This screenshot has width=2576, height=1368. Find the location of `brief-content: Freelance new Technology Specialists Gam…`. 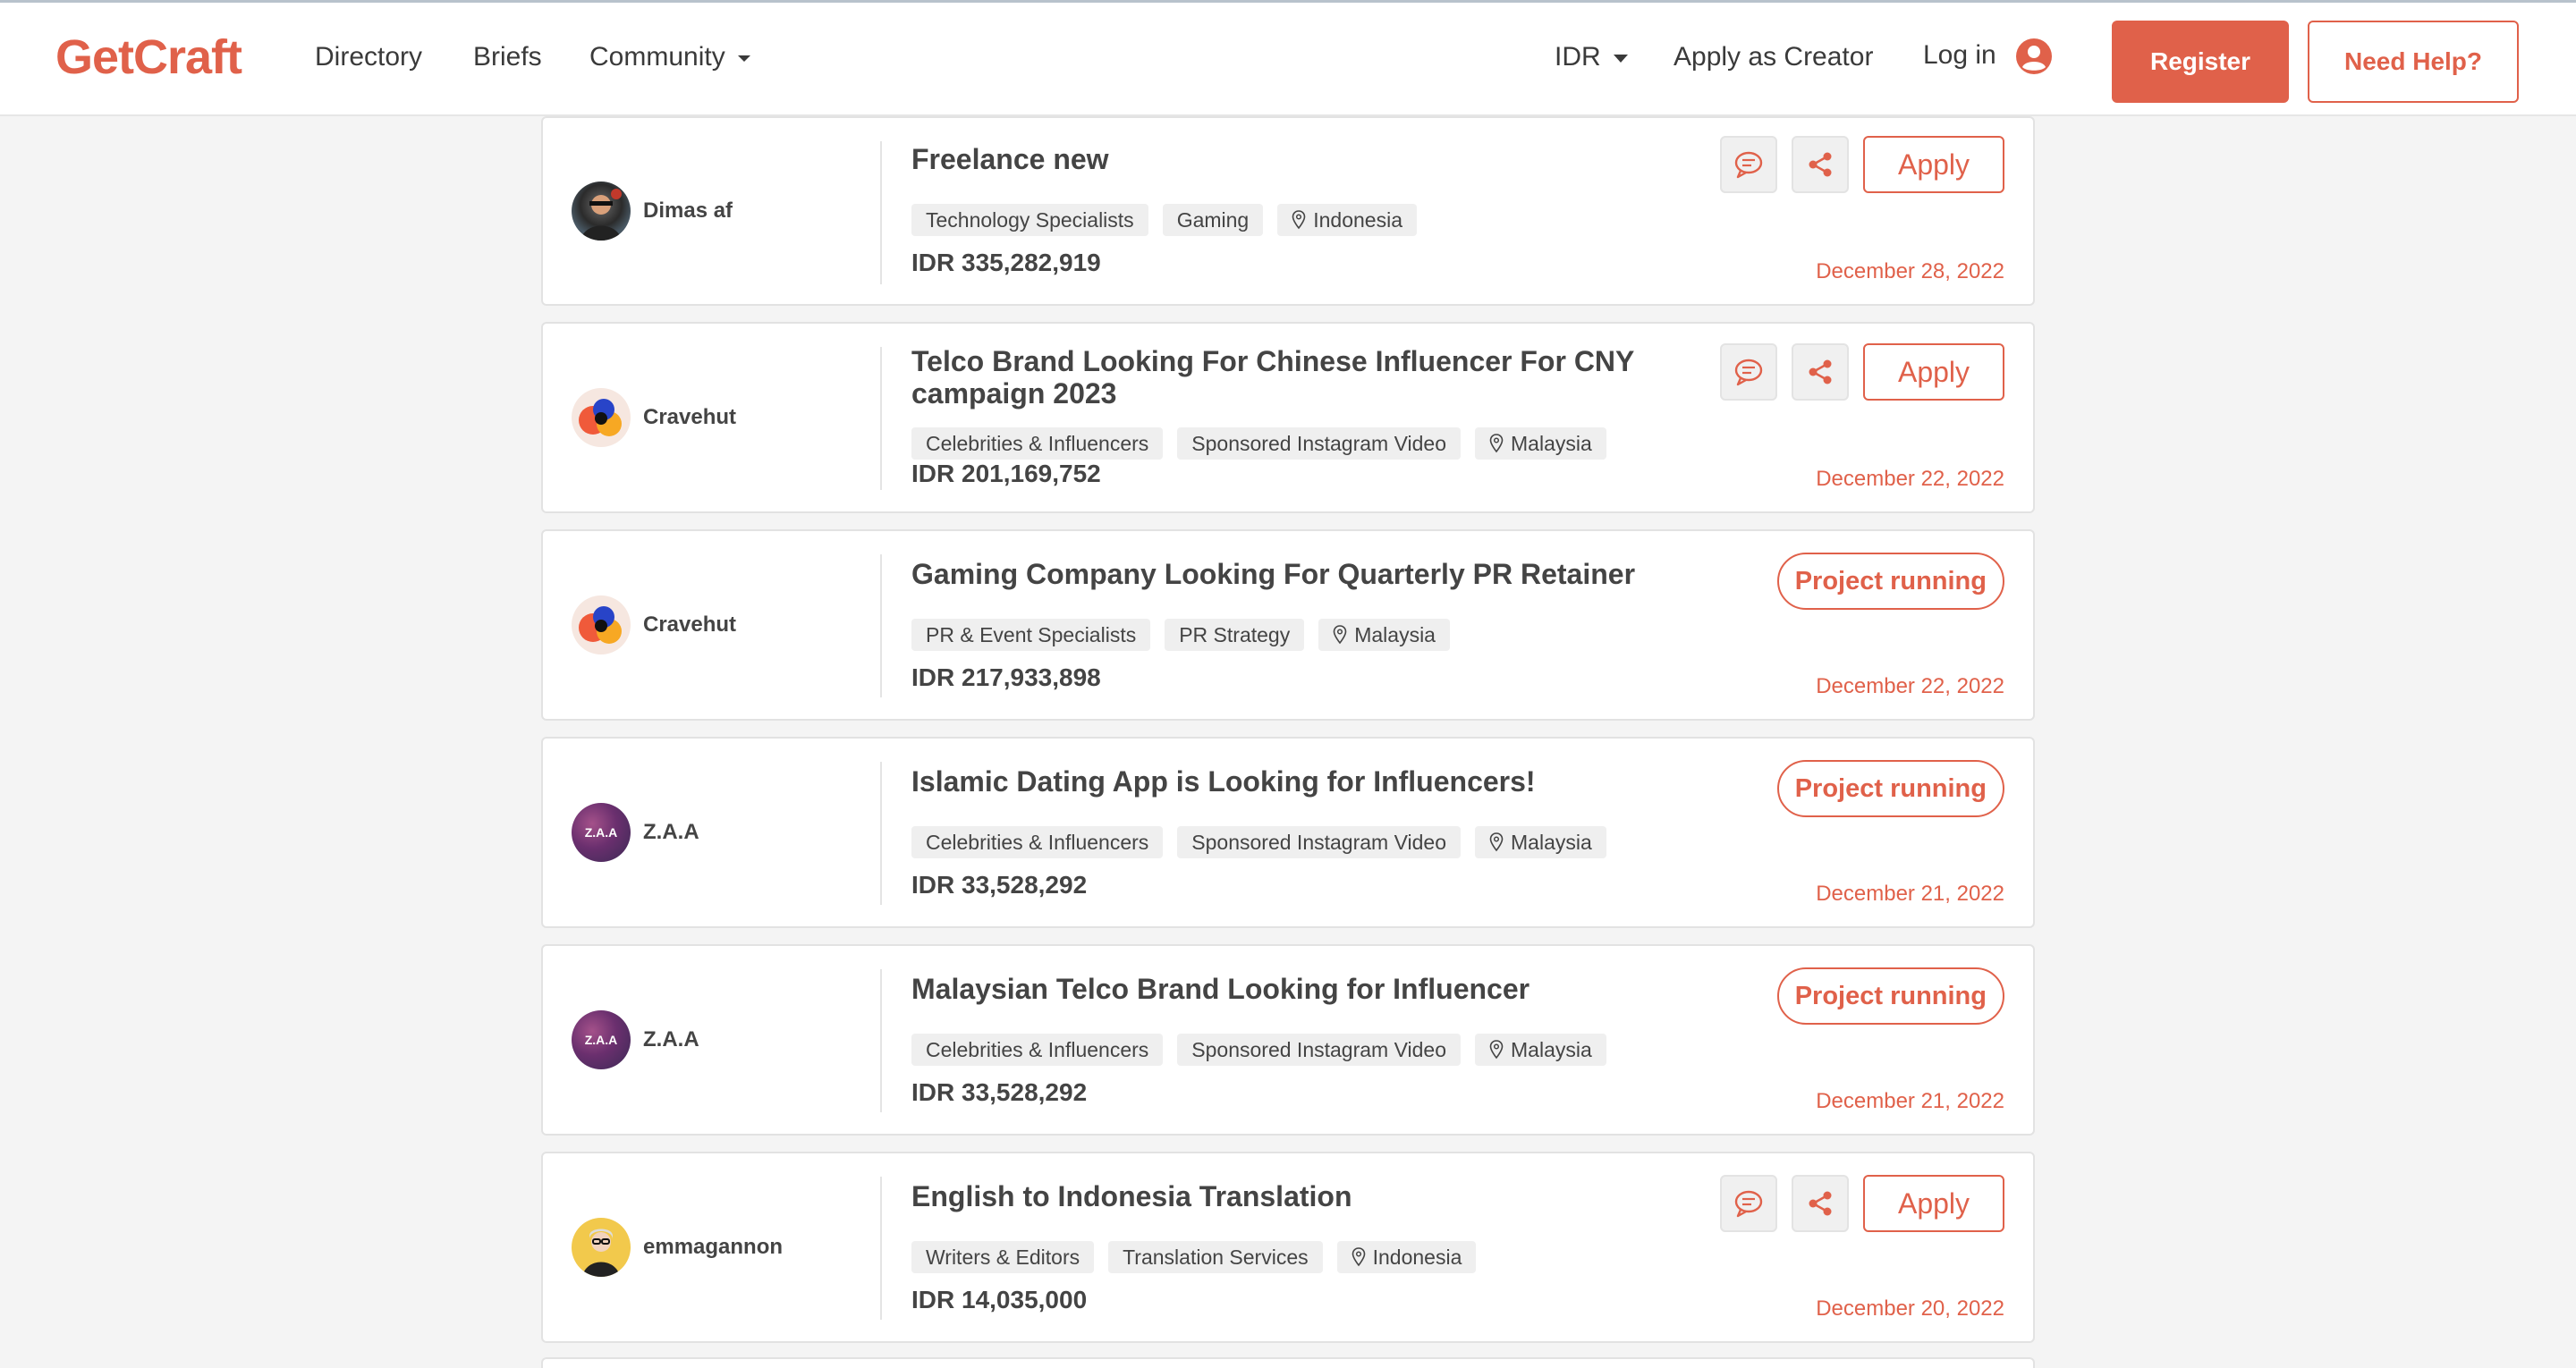

brief-content: Freelance new Technology Specialists Gam… is located at coordinates (1313, 211).